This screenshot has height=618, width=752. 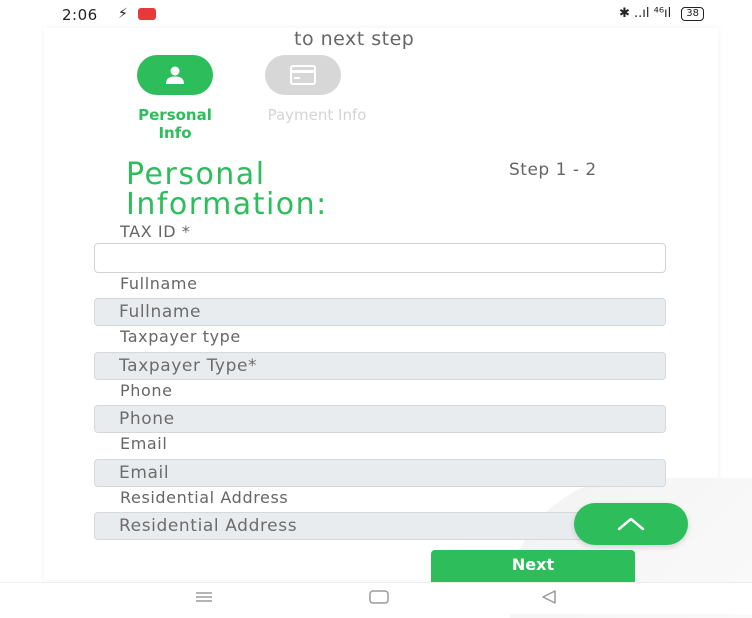 What do you see at coordinates (204, 497) in the screenshot?
I see `residential-address-label: Residential Address` at bounding box center [204, 497].